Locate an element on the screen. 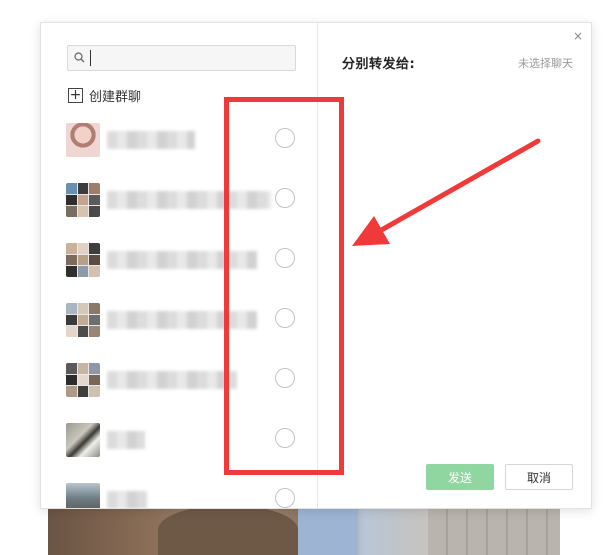 Image resolution: width=613 pixels, height=555 pixels. contact-row is located at coordinates (179, 495).